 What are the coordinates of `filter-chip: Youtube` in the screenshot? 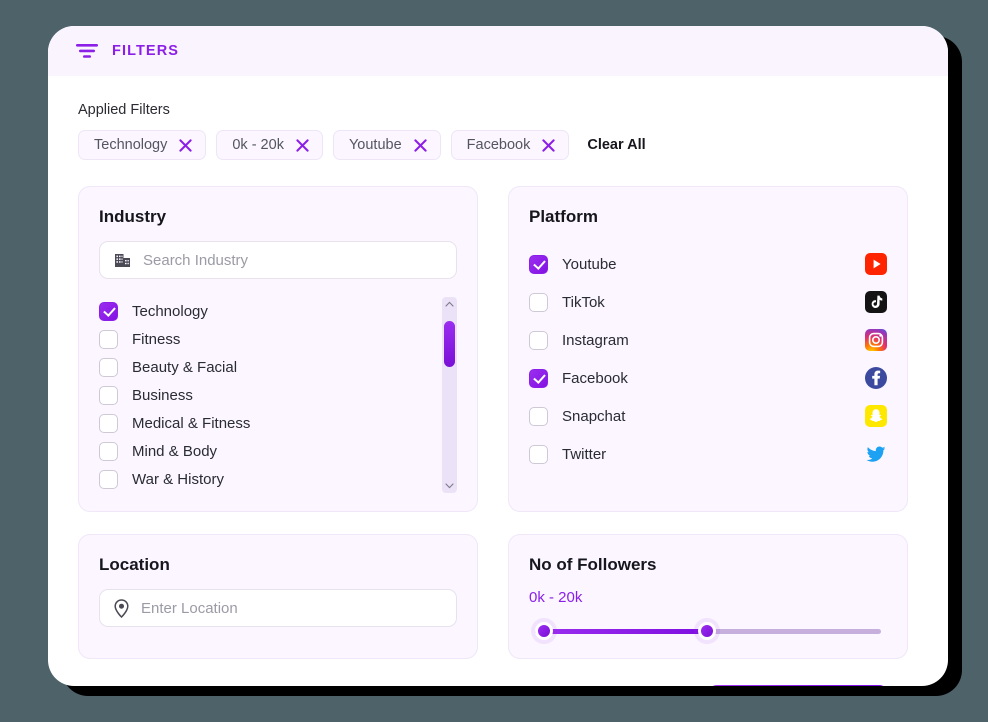 It's located at (386, 145).